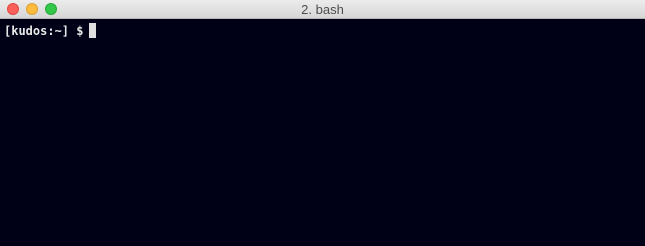 The image size is (645, 246). Describe the element at coordinates (44, 30) in the screenshot. I see `shell-prompt: [kudos:~] $` at that location.